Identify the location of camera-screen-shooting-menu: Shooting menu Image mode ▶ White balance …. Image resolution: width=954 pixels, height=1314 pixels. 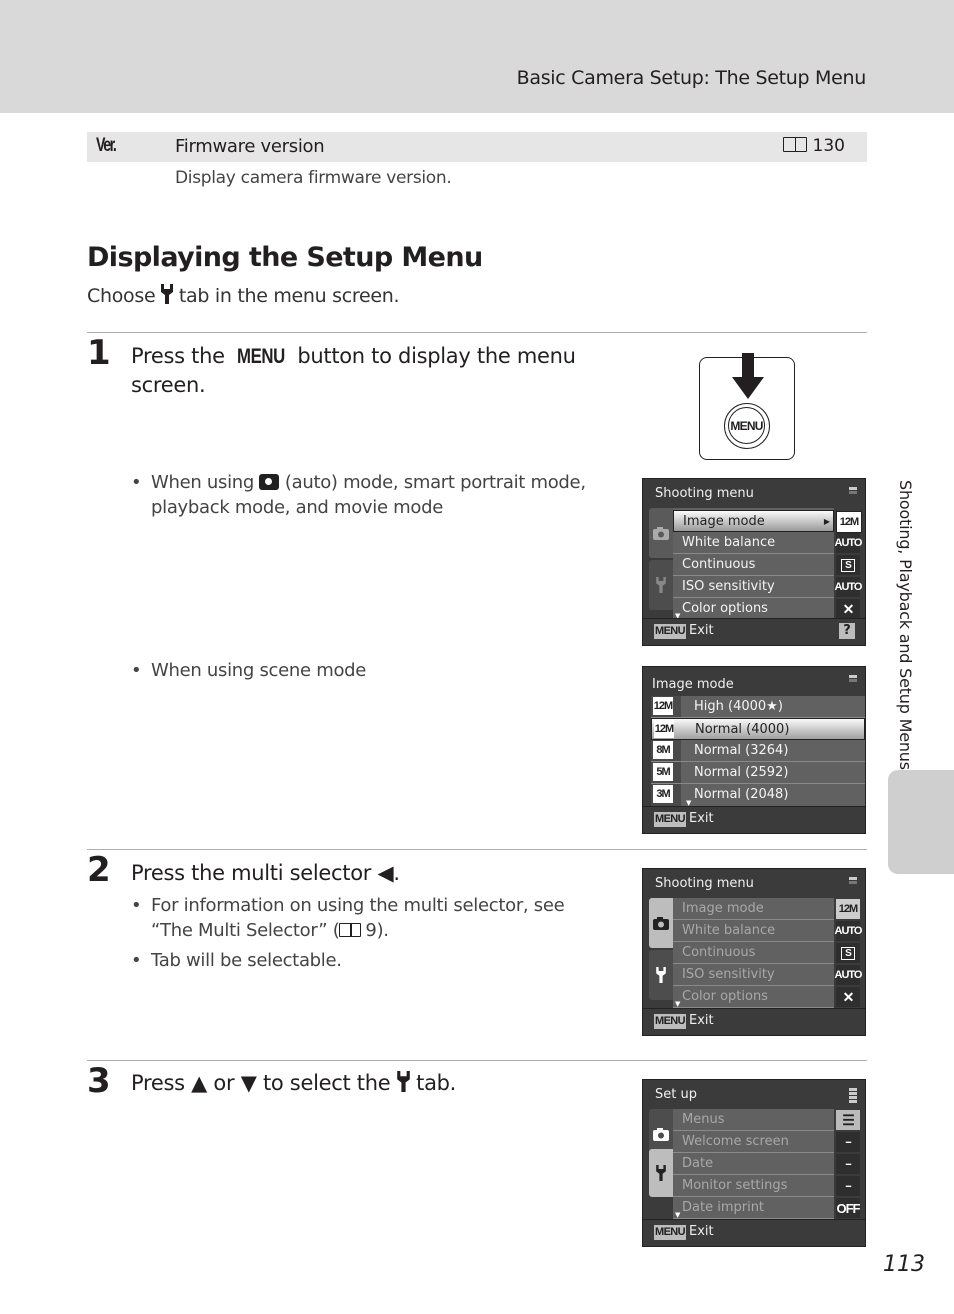
(754, 562).